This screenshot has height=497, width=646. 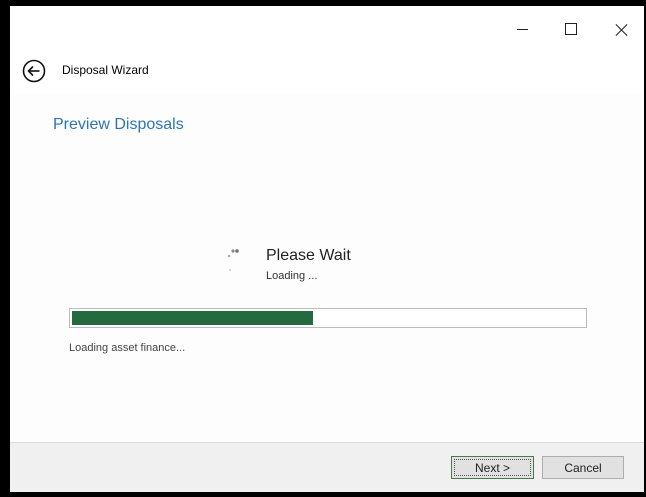 I want to click on wizard-footer: Next > Cancel, so click(x=327, y=467).